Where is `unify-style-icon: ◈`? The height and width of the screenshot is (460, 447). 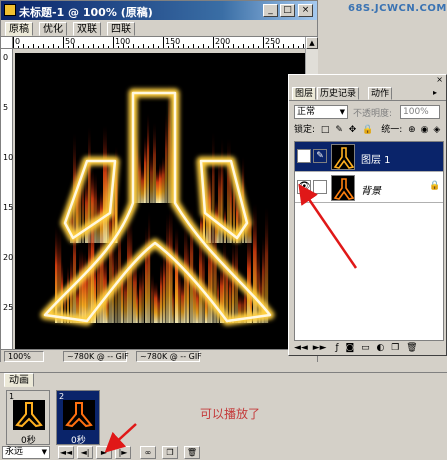 unify-style-icon: ◈ is located at coordinates (436, 130).